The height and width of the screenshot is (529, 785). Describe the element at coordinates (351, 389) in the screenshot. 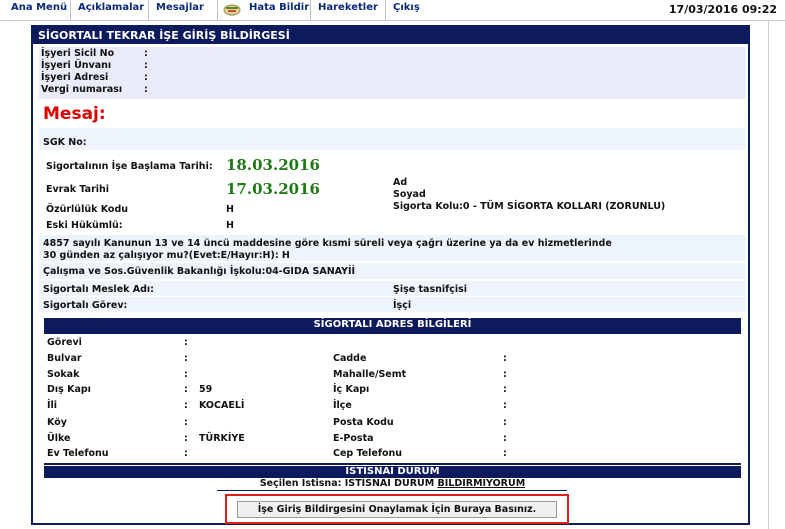

I see `address-ic-kapi-label: İç Kapı` at that location.